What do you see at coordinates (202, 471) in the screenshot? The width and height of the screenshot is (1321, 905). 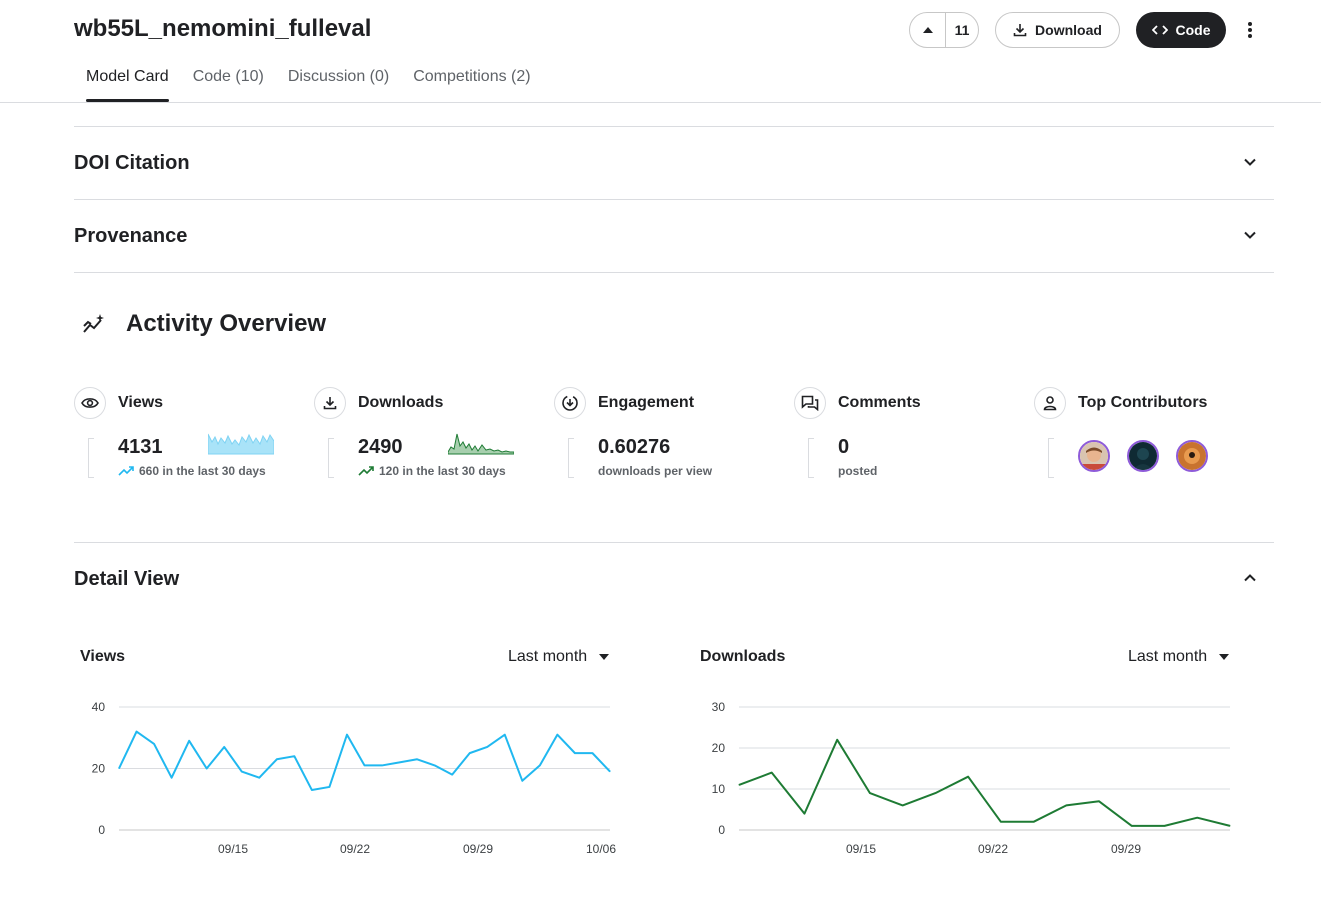 I see `views-recent-text: 660 in the last 30 days` at bounding box center [202, 471].